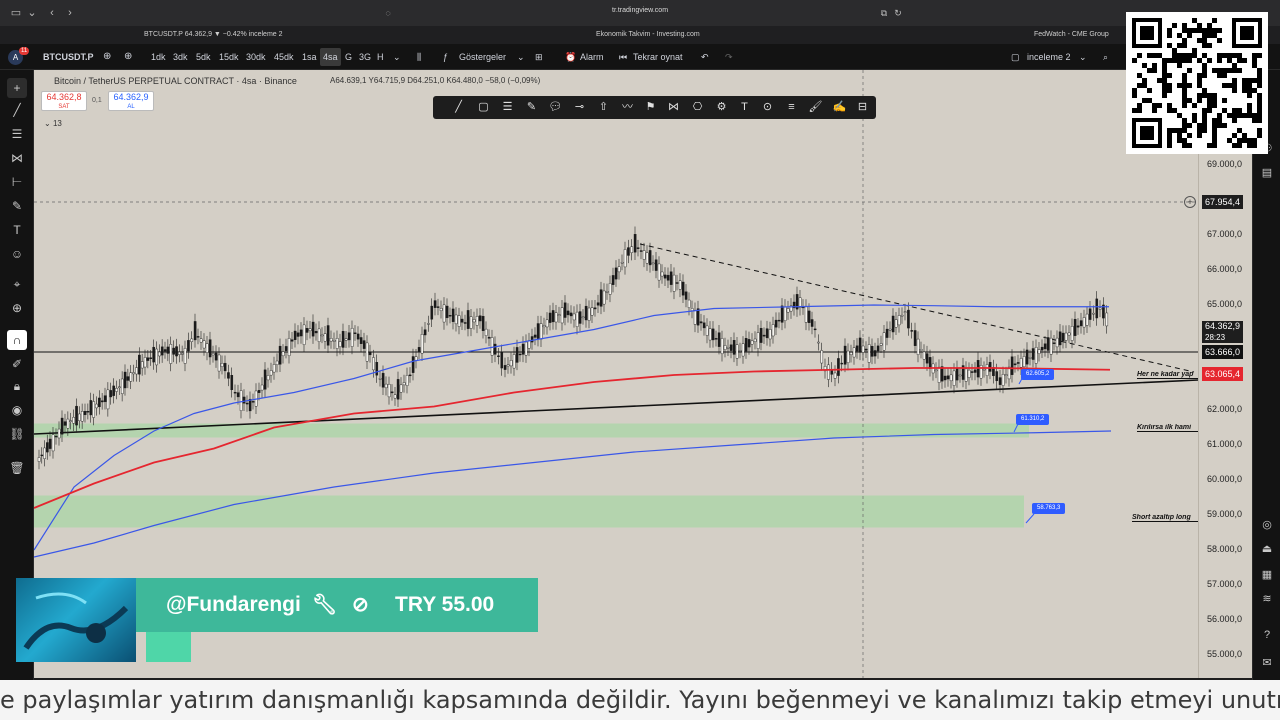 Image resolution: width=1280 pixels, height=720 pixels. Describe the element at coordinates (1071, 35) in the screenshot. I see `tab-fedwatch: FedWatch - CME Group` at that location.